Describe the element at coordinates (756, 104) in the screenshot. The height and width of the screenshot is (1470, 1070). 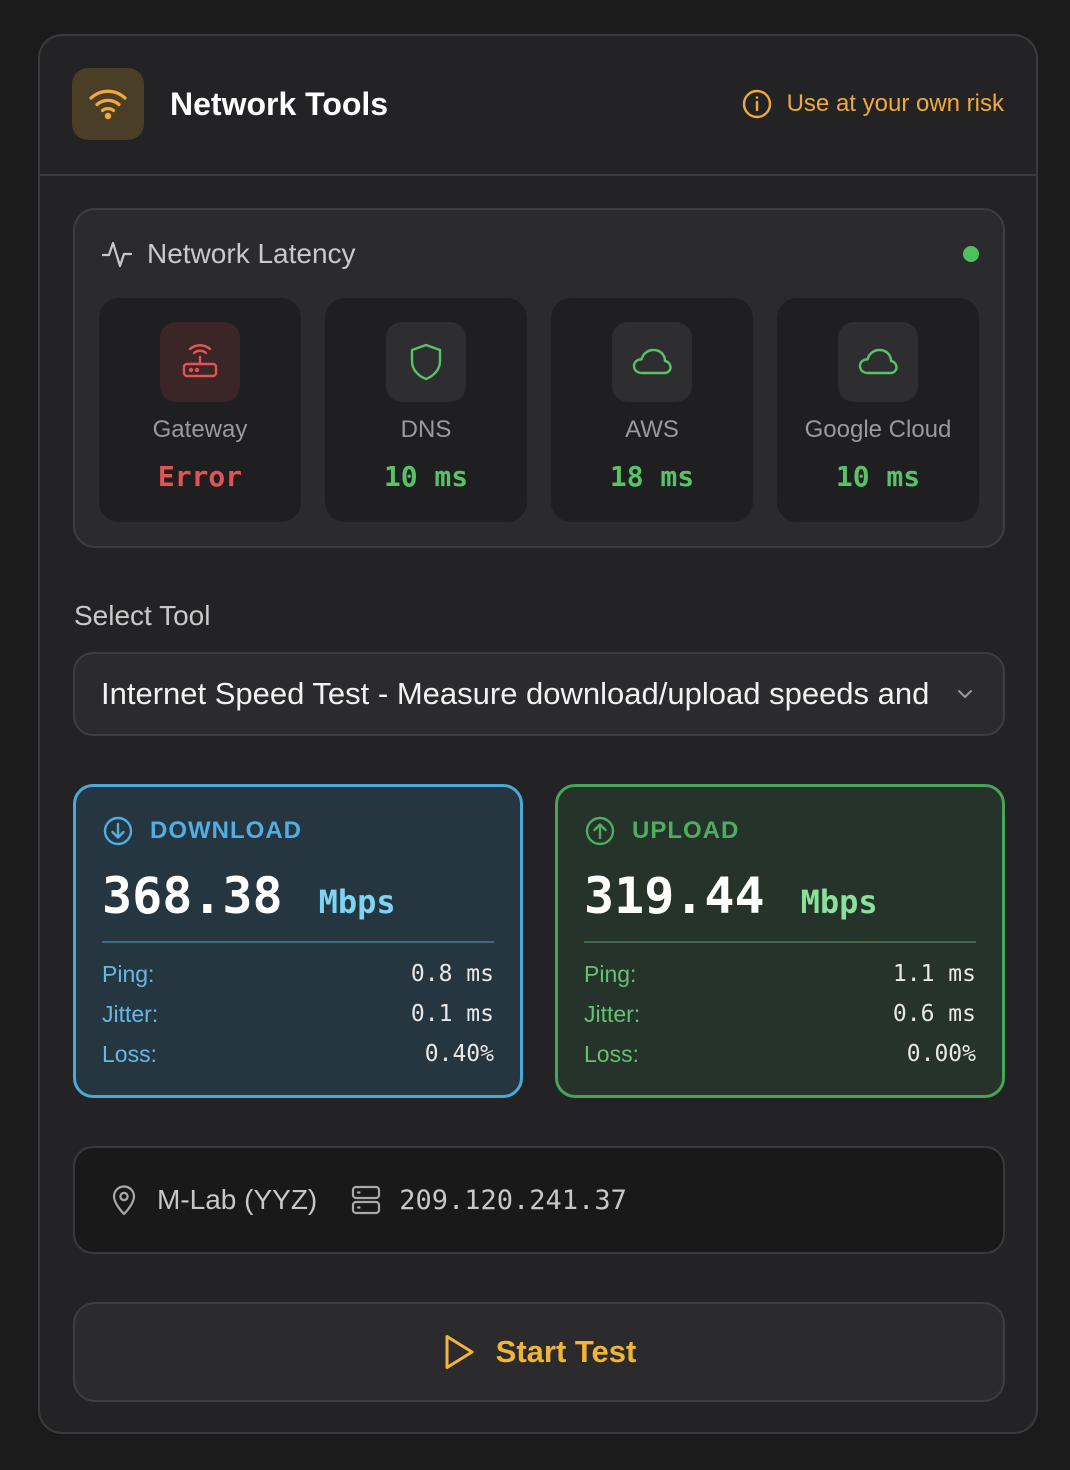
I see `info-icon` at that location.